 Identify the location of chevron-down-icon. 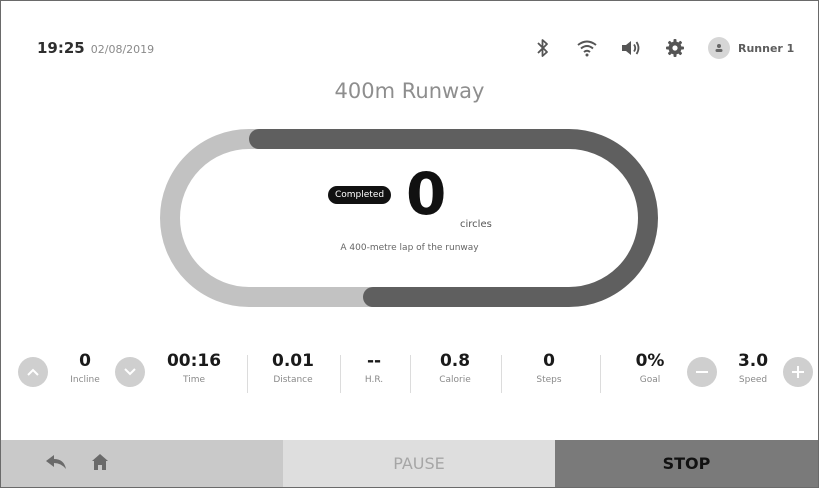
(130, 372).